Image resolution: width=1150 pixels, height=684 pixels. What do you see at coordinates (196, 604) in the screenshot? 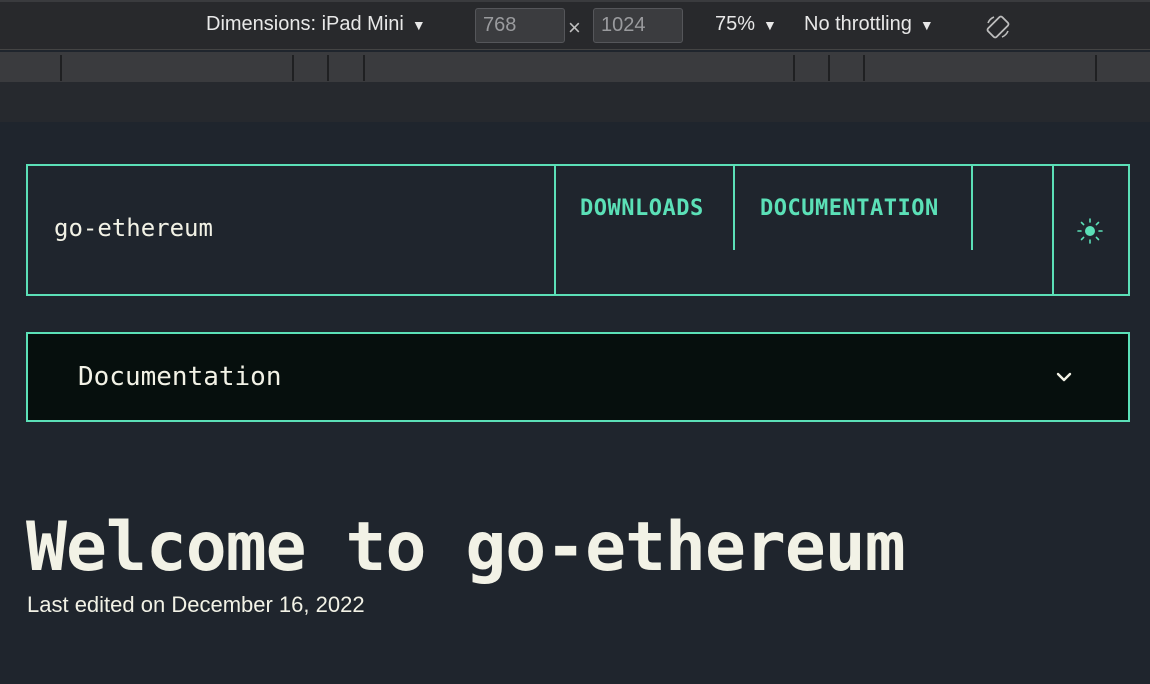
I see `last-edited-text: Last edited on December 16, 2022` at bounding box center [196, 604].